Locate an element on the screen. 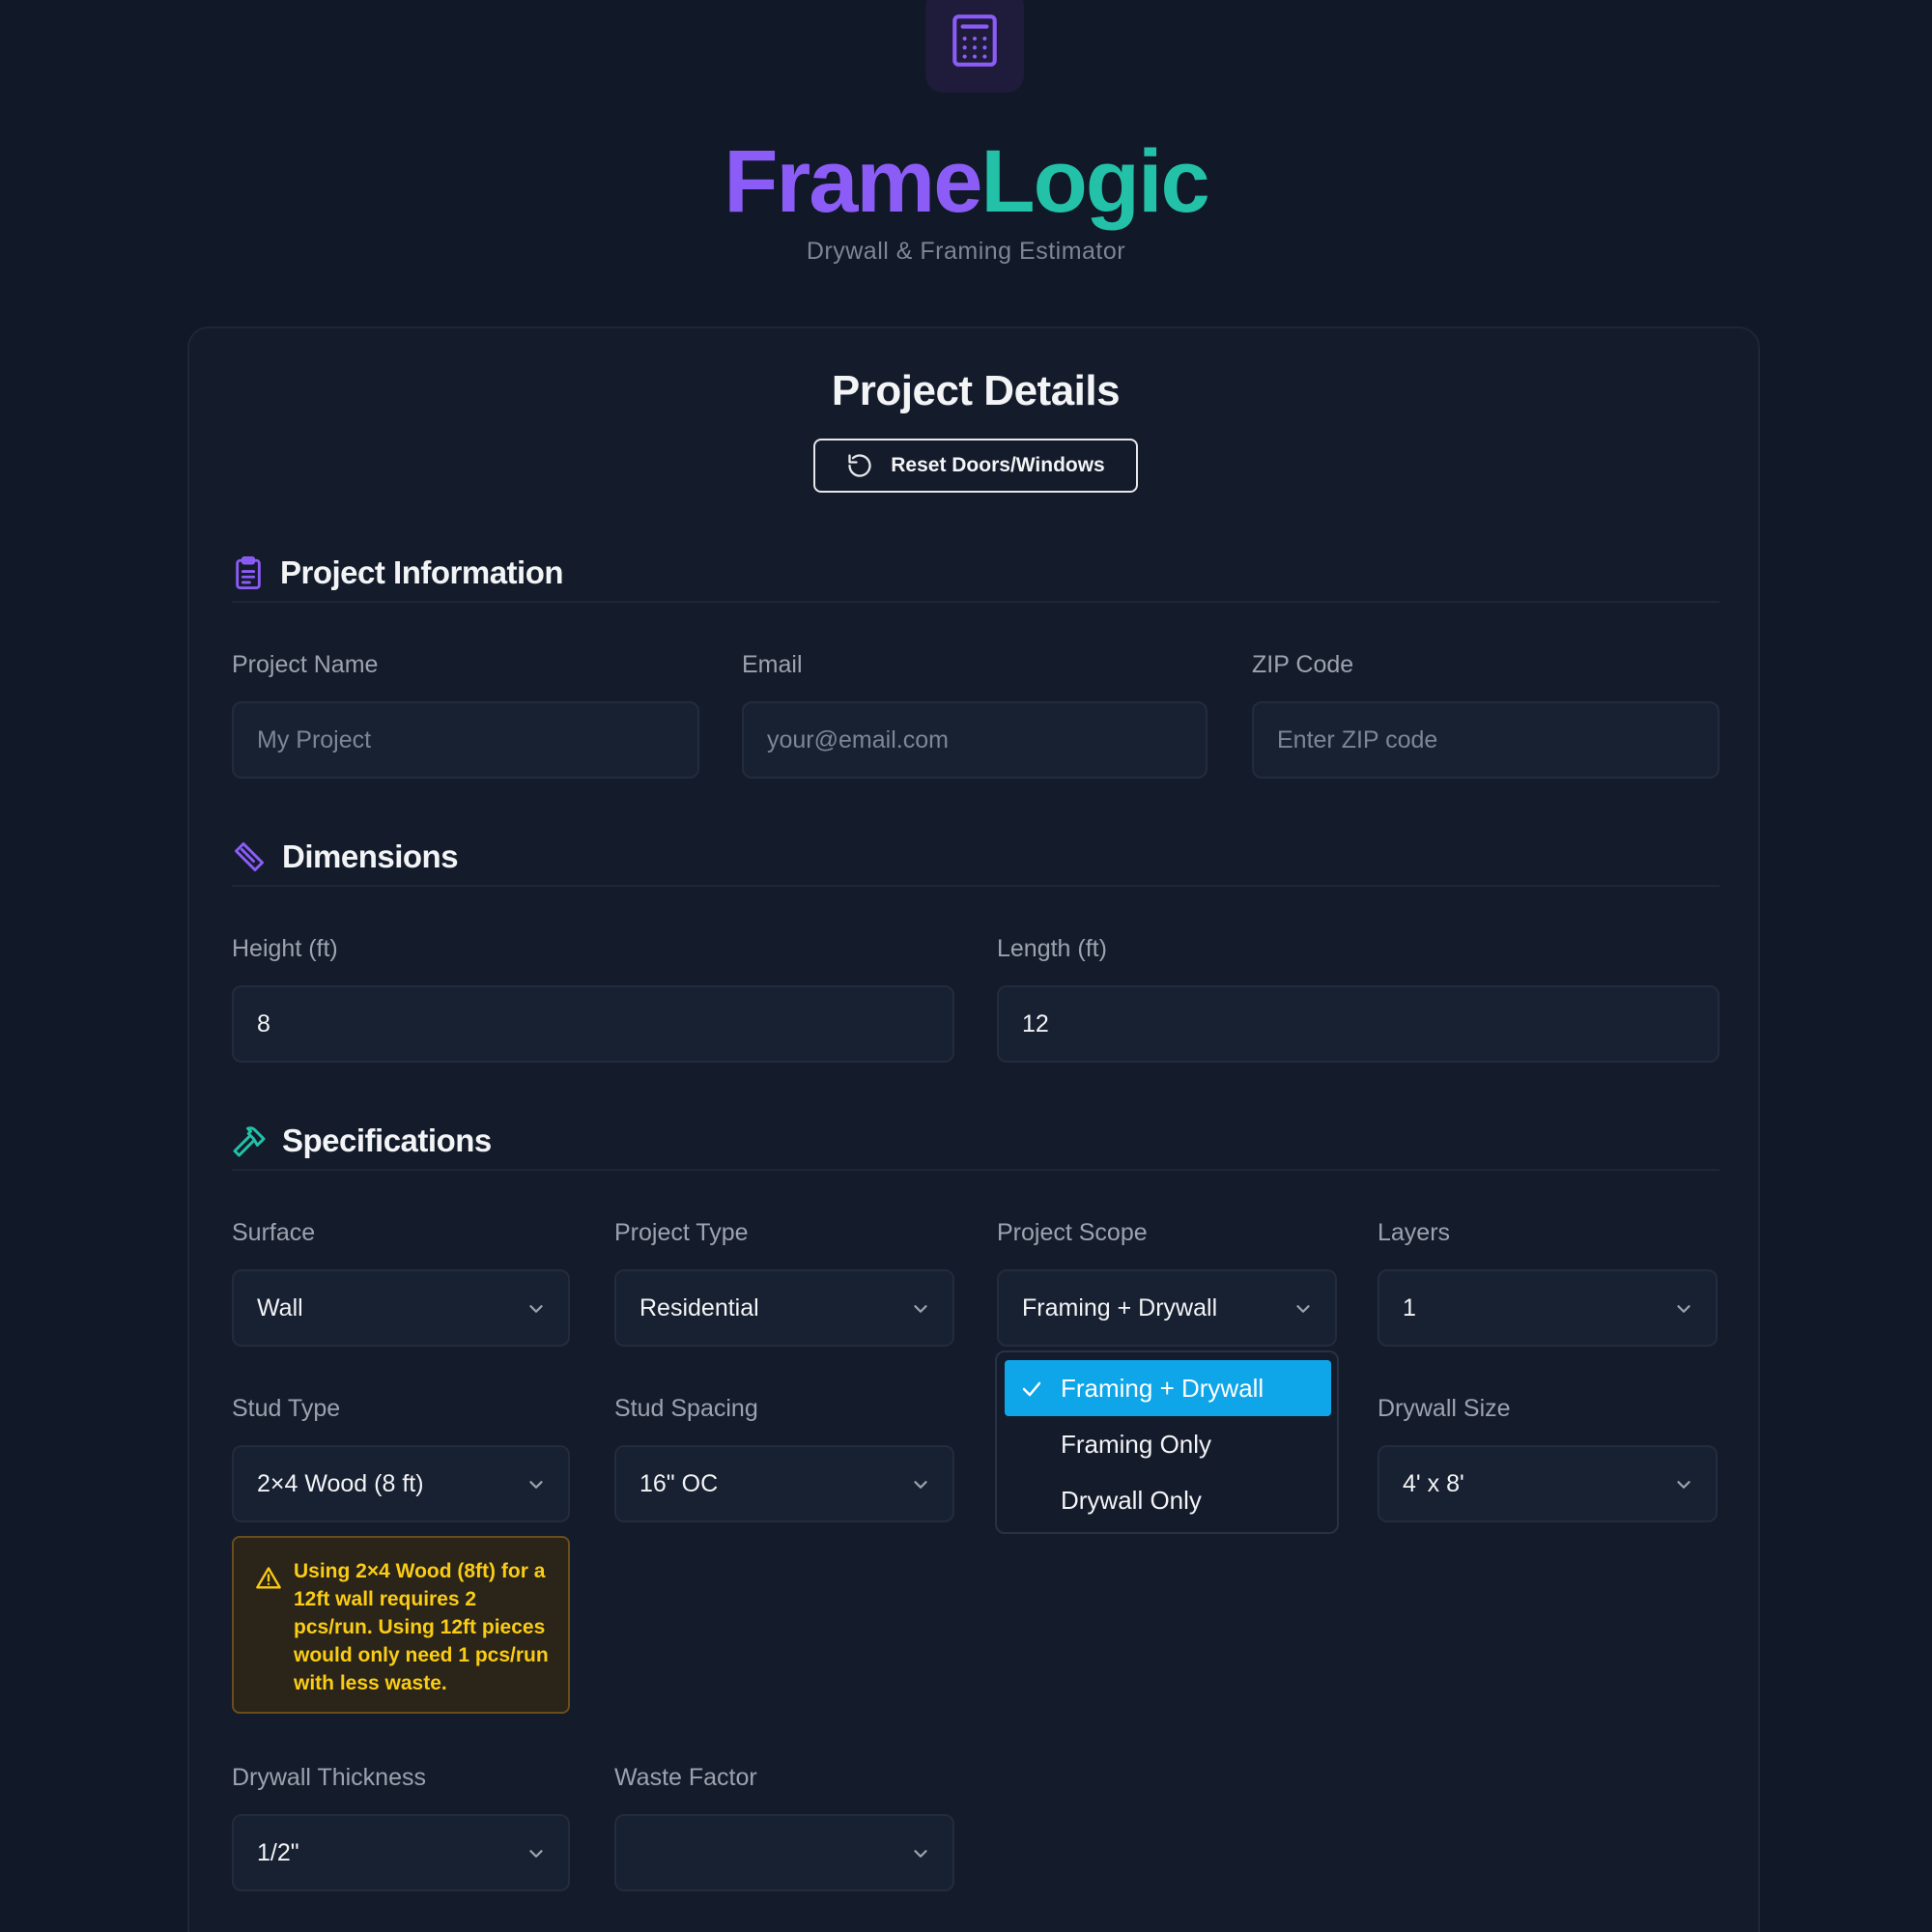 Image resolution: width=1932 pixels, height=1932 pixels. section-specifications: Specifications is located at coordinates (975, 1142).